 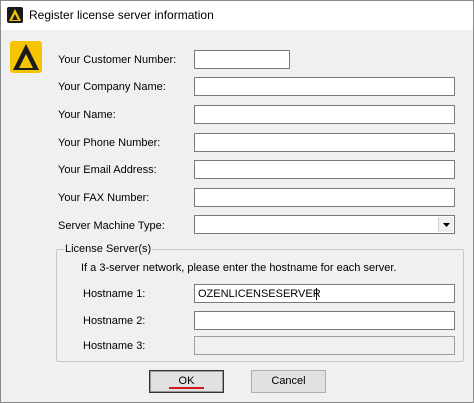 I want to click on machine-type-label: Server Machine Type:, so click(x=111, y=226).